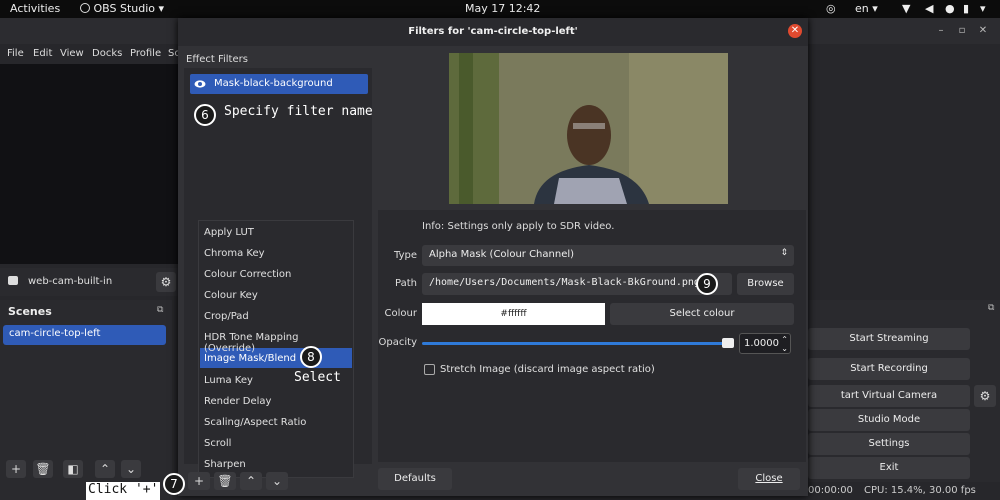 This screenshot has width=1000, height=500. Describe the element at coordinates (298, 111) in the screenshot. I see `annotation-text-6: Specify filter name` at that location.